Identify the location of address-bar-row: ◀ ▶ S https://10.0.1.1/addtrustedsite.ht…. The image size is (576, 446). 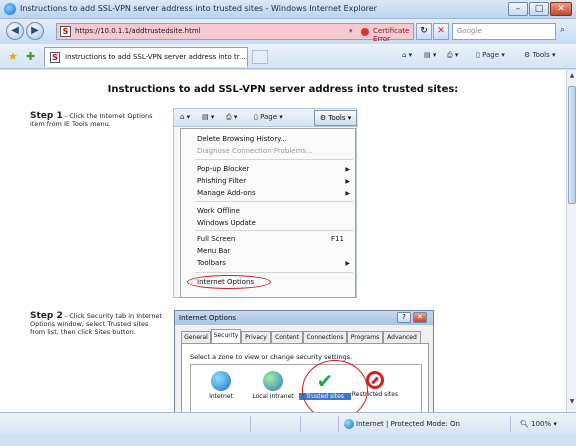
(288, 31).